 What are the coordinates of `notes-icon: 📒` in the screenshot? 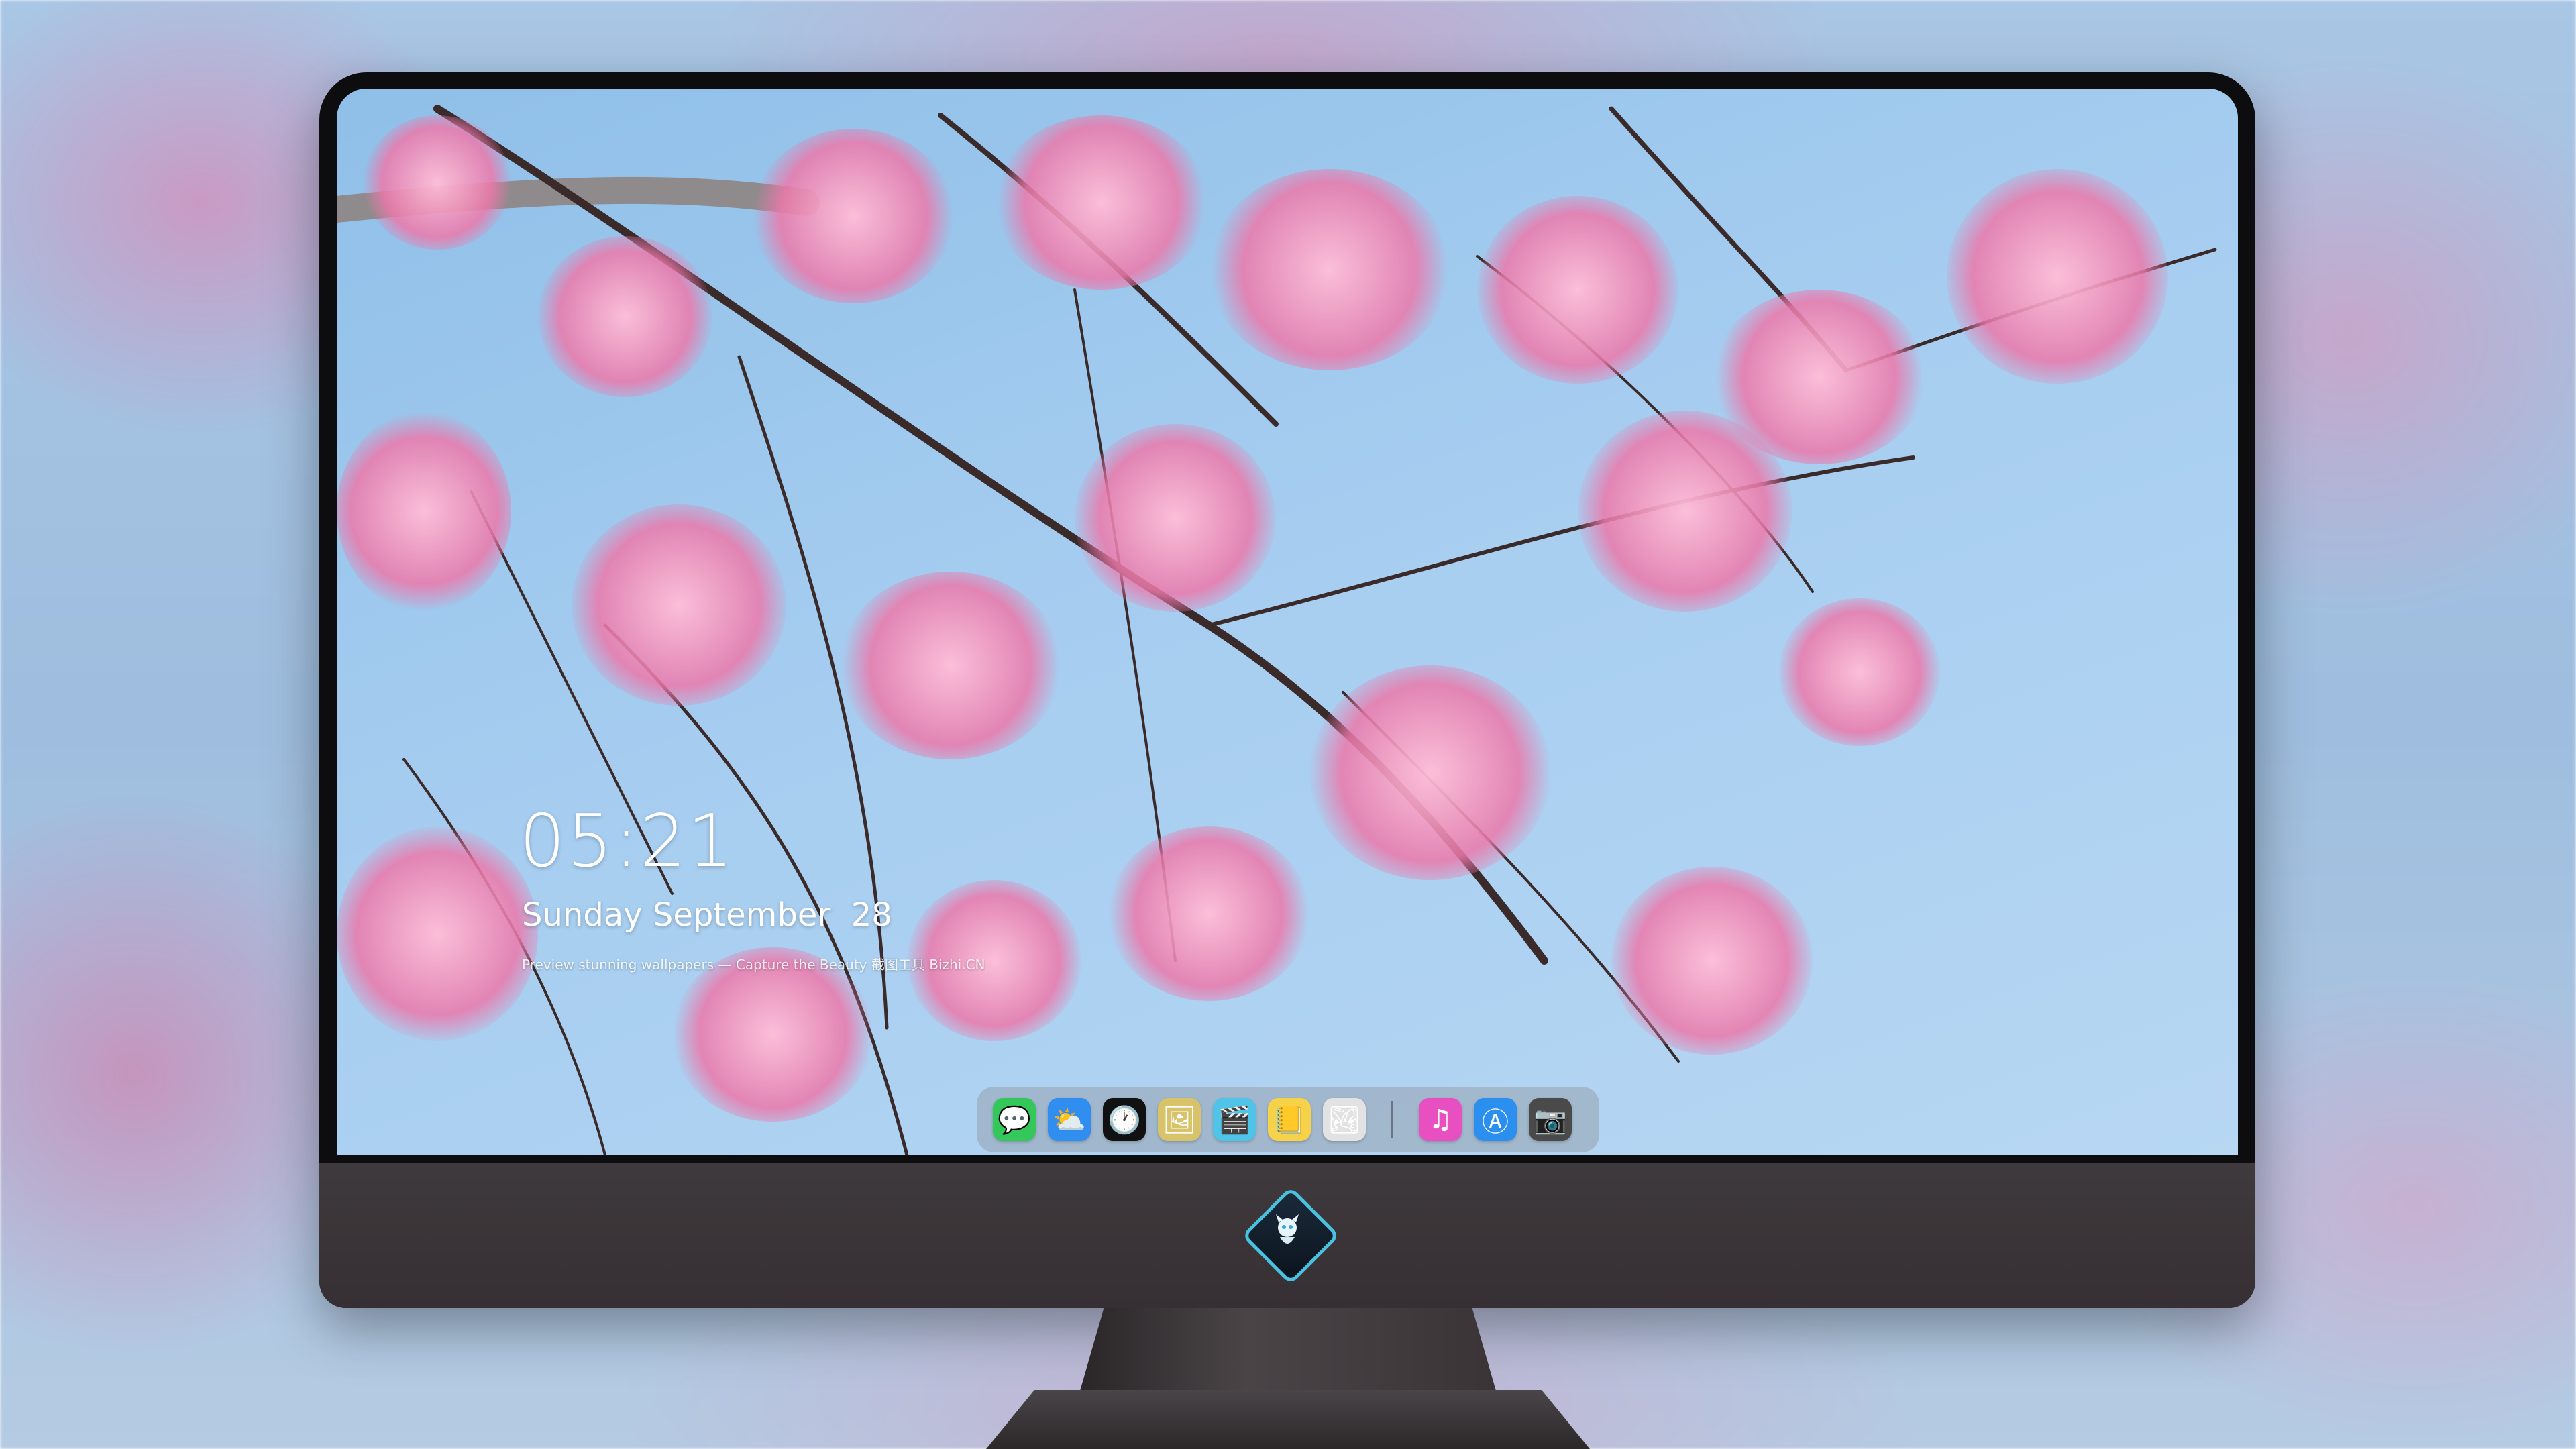 It's located at (1289, 1119).